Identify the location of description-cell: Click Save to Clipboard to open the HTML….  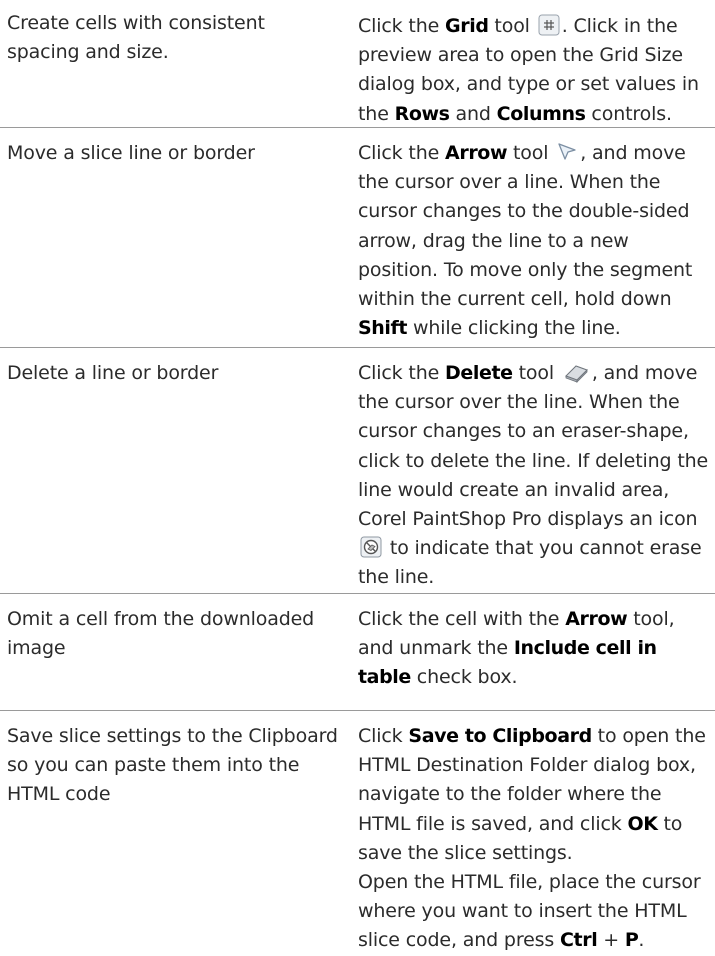
(529, 831).